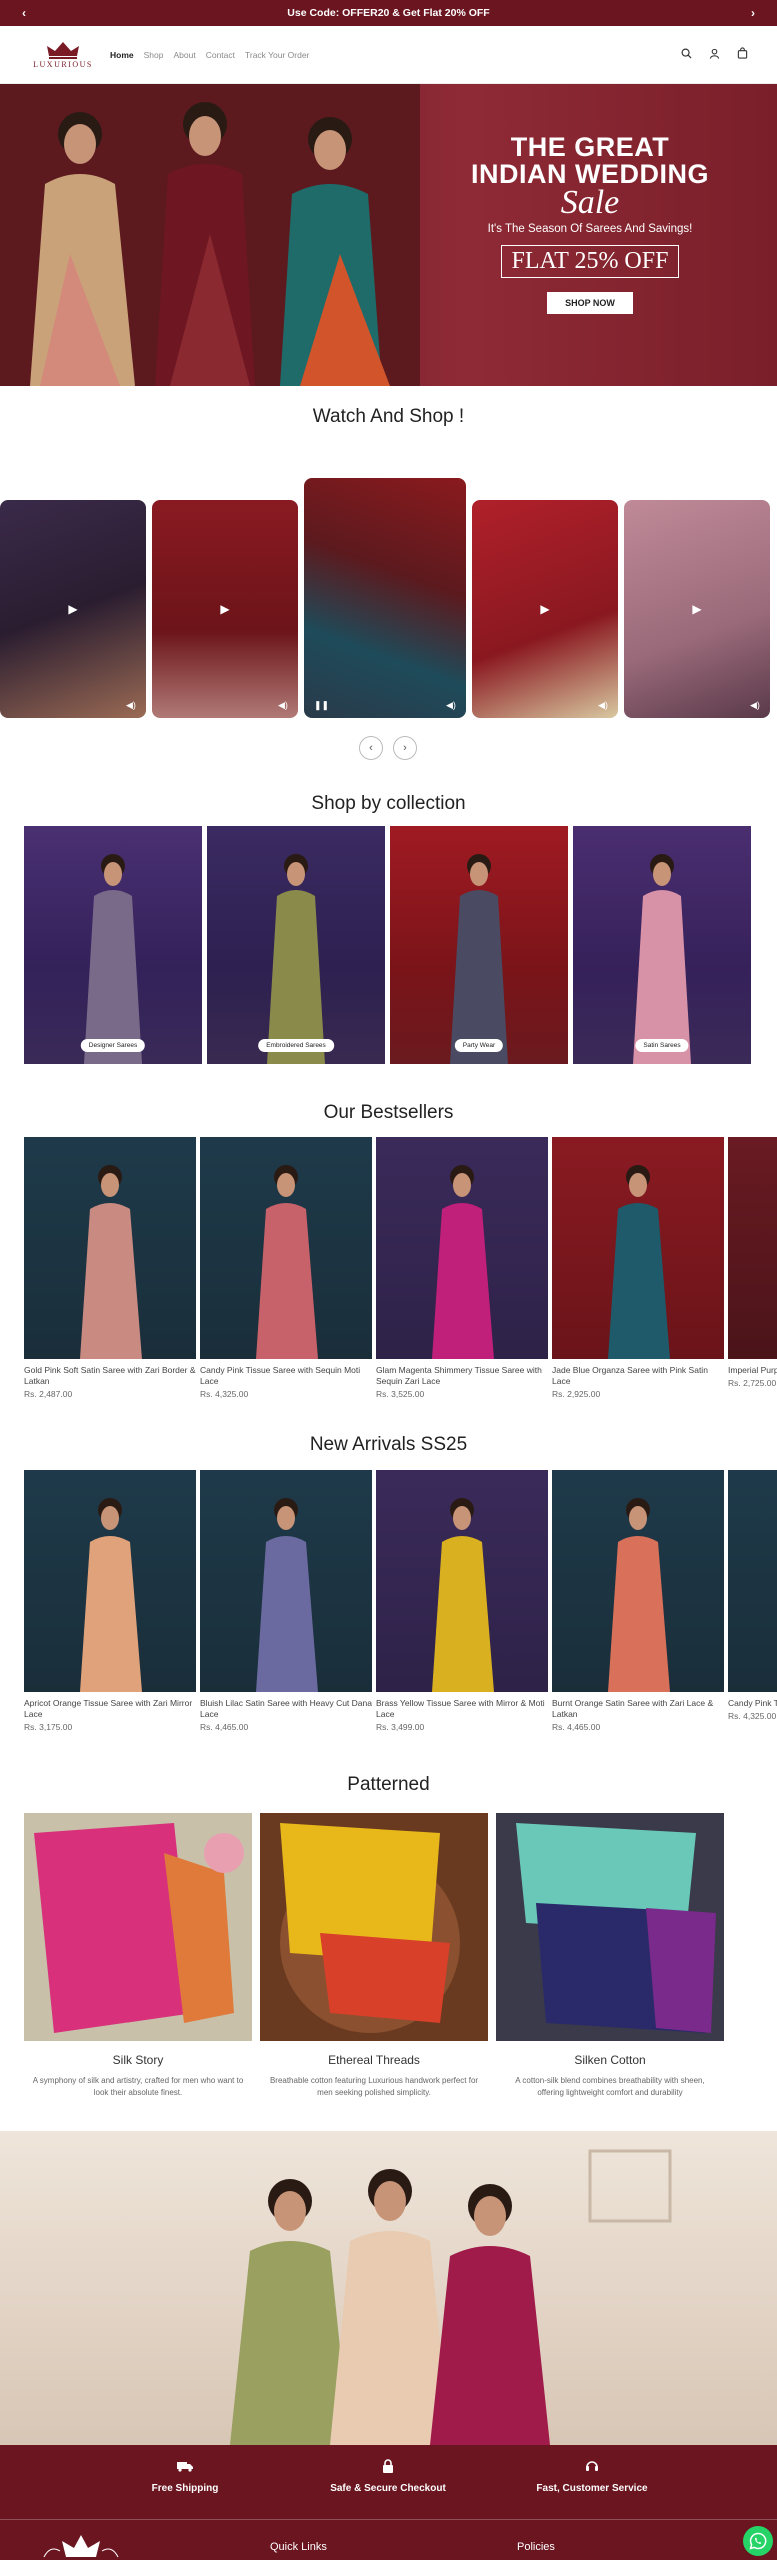 This screenshot has width=777, height=2560. Describe the element at coordinates (388, 2476) in the screenshot. I see `feature-secure-checkout: Safe & Secure Checkout` at that location.